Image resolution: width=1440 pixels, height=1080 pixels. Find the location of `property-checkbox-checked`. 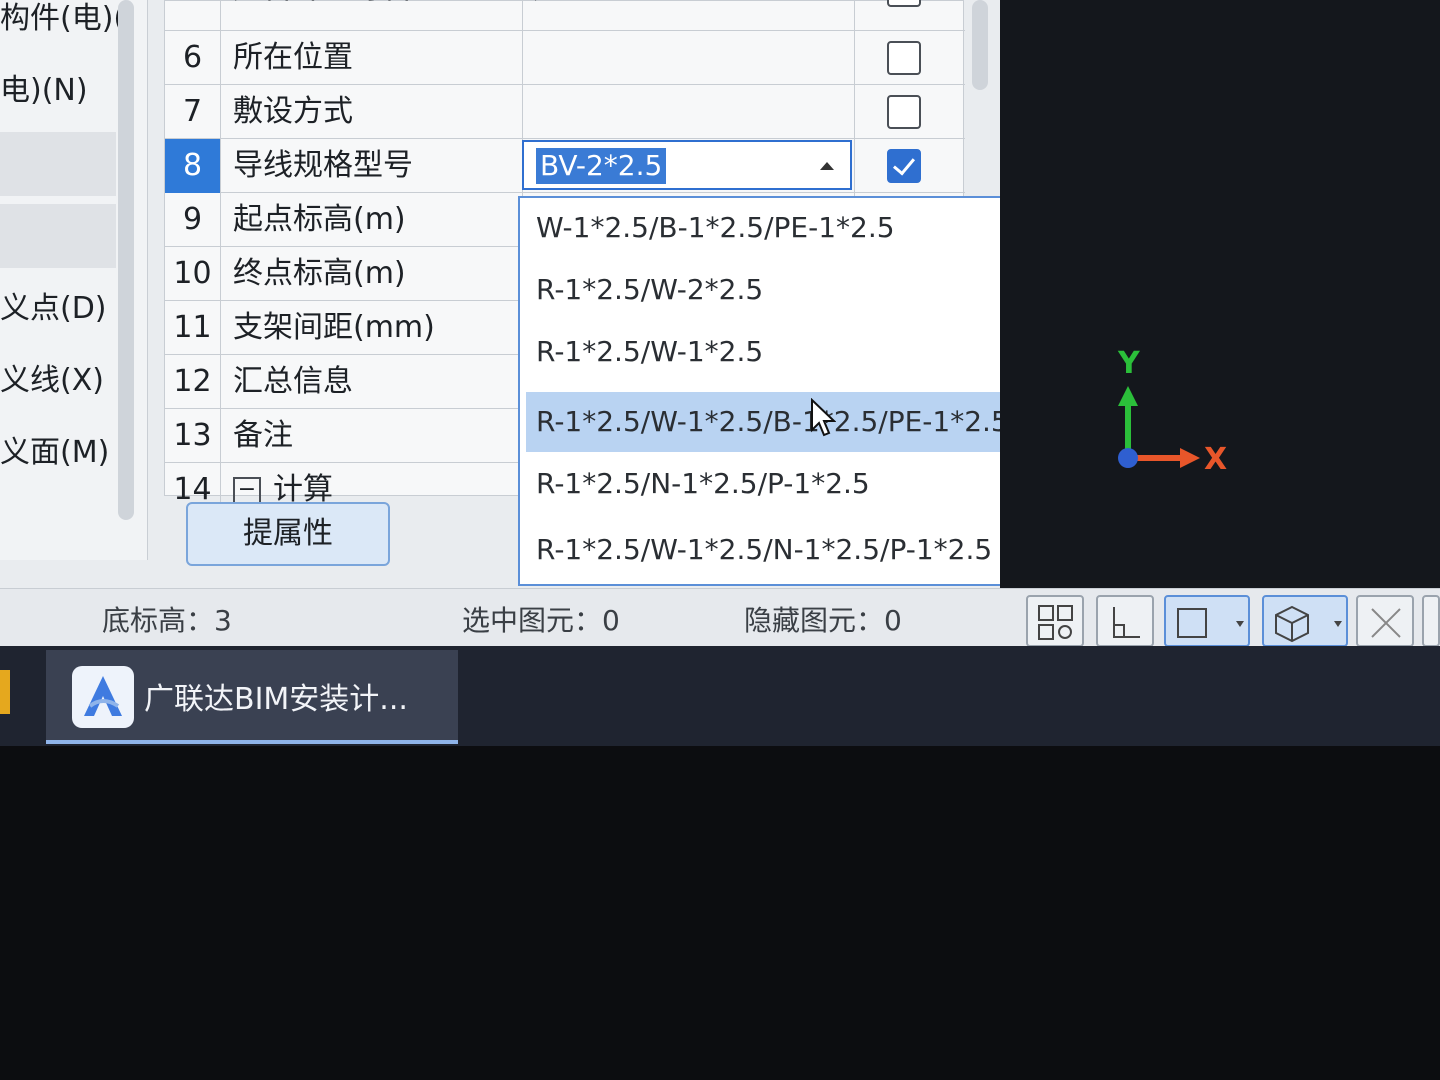

property-checkbox-checked is located at coordinates (904, 166).